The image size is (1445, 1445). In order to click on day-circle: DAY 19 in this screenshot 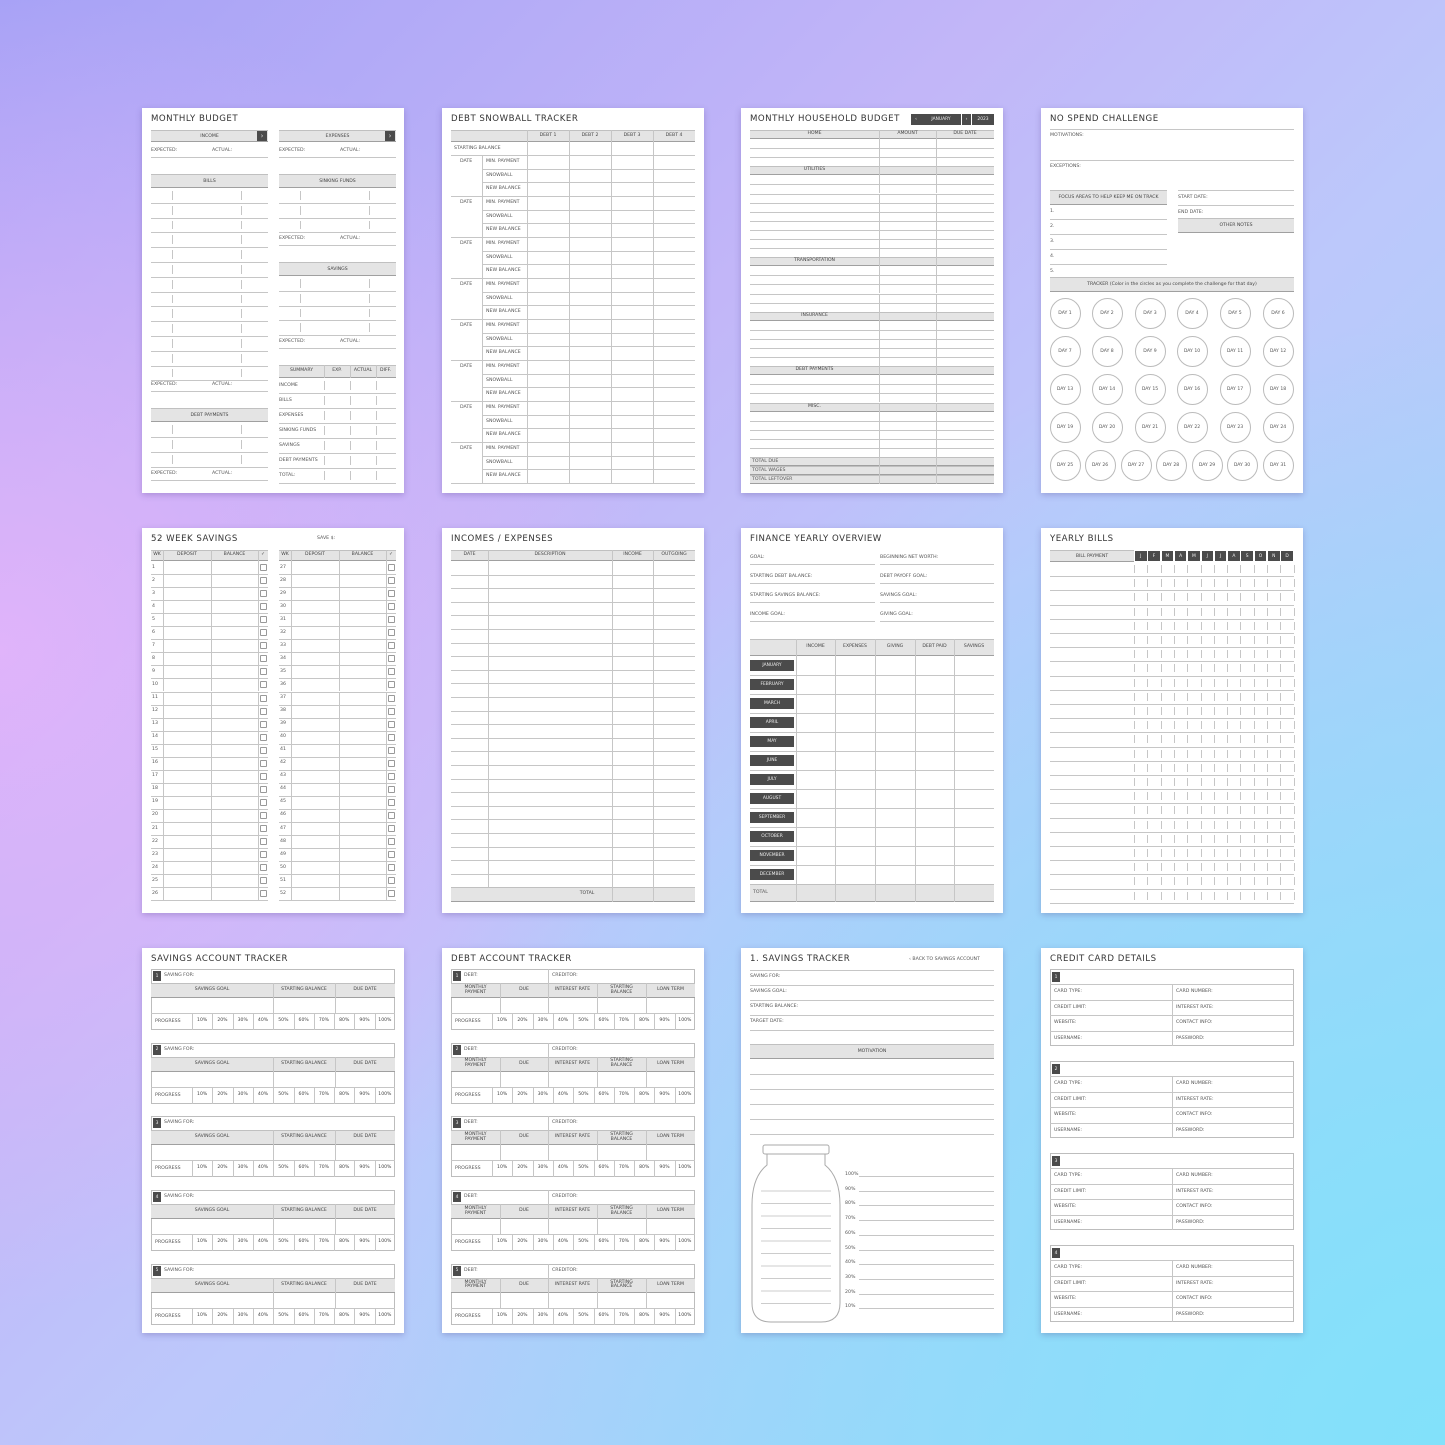, I will do `click(1065, 427)`.